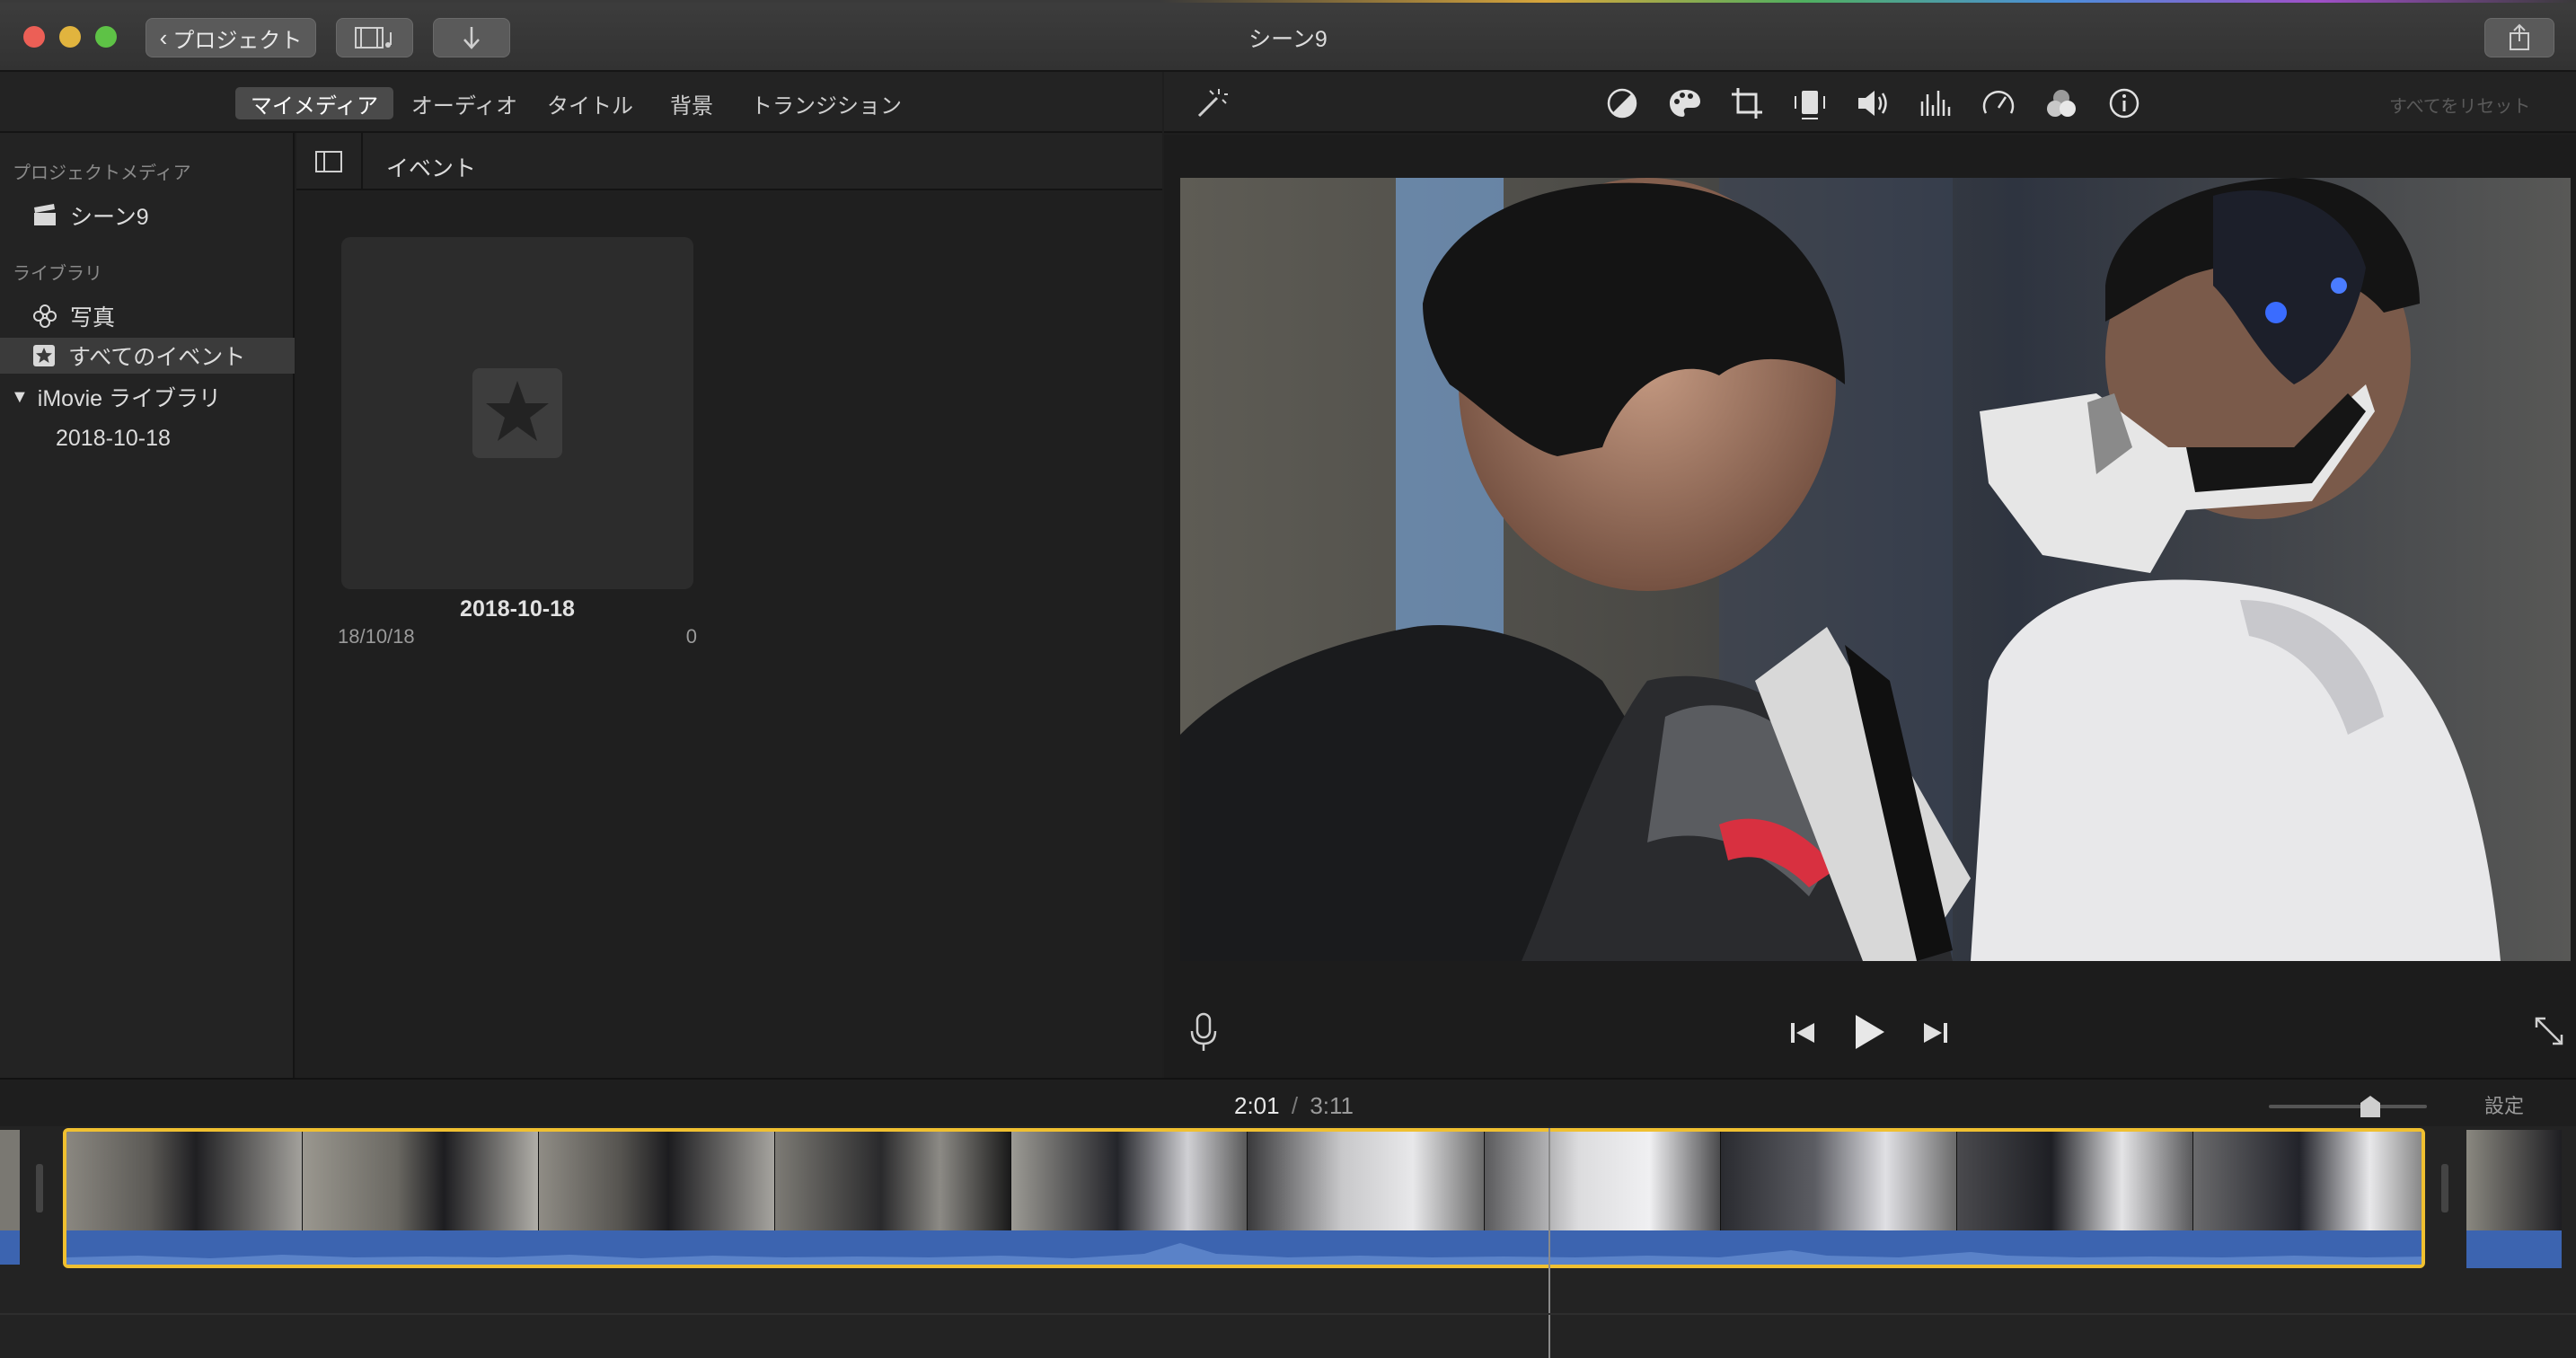  Describe the element at coordinates (2348, 1106) in the screenshot. I see `zoom-slider-track` at that location.